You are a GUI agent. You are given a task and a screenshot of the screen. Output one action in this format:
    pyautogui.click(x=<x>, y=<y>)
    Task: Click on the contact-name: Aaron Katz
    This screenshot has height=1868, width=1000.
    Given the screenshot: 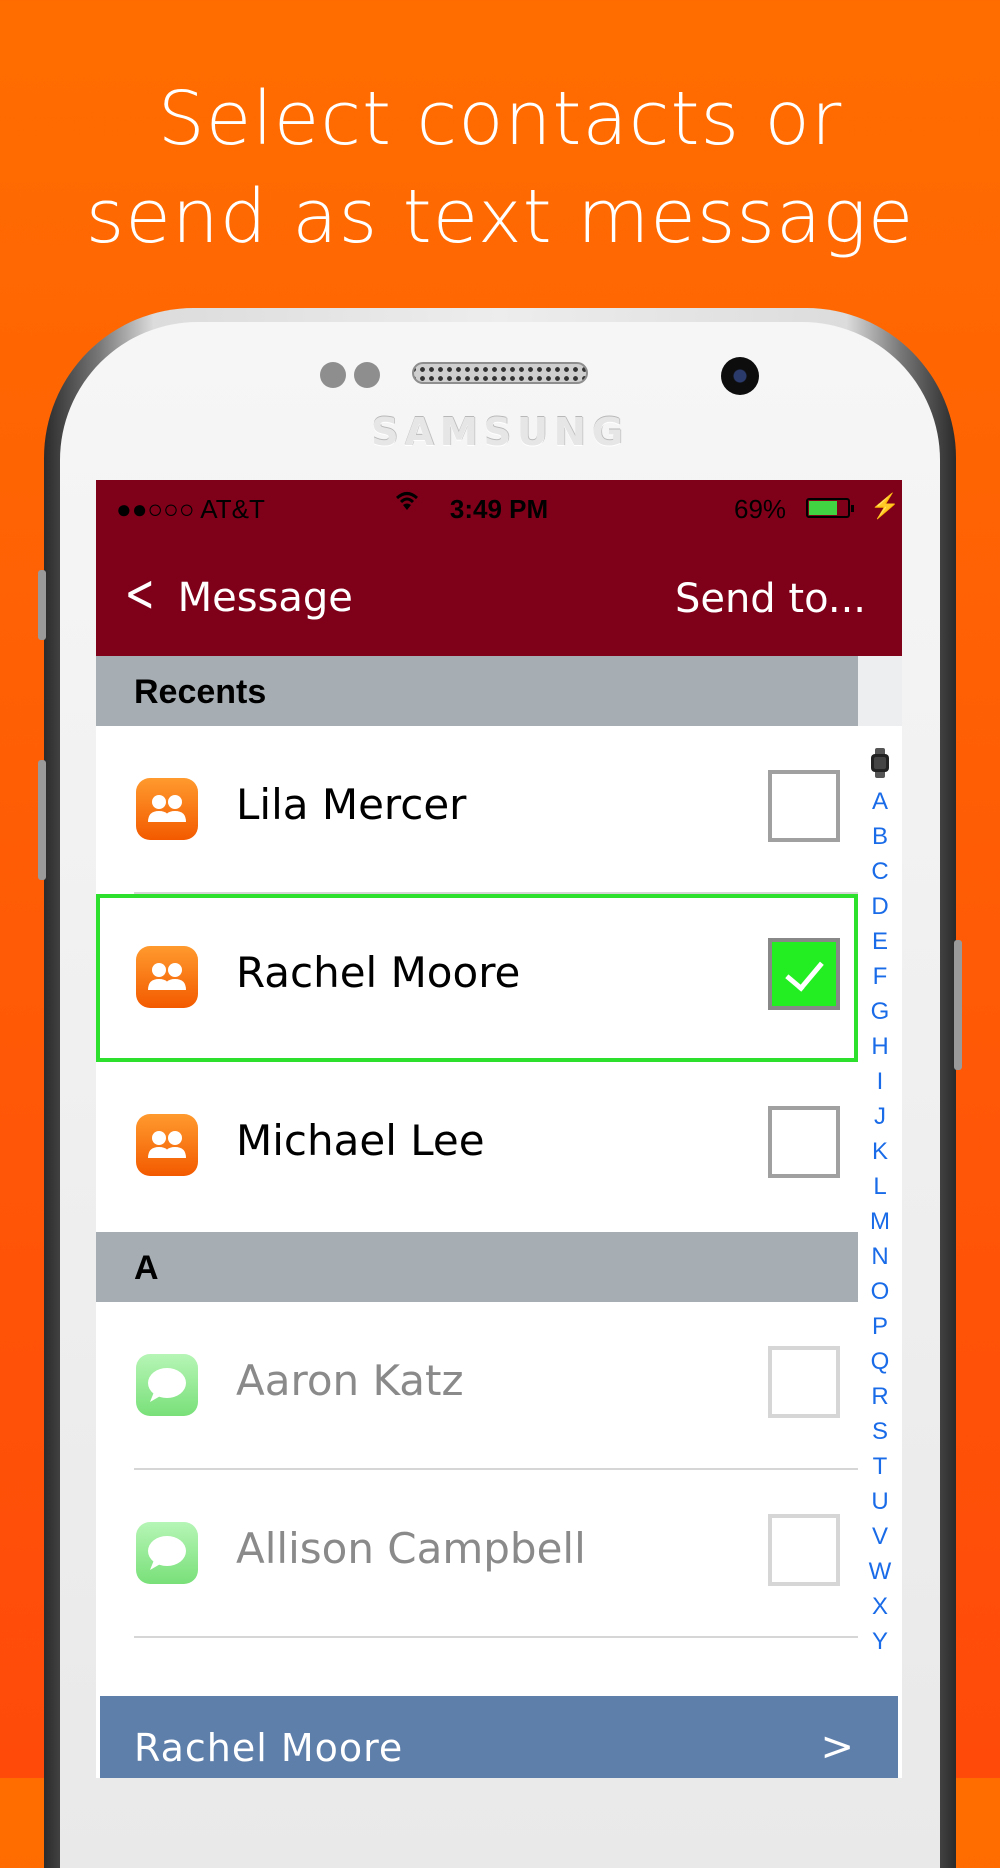 What is the action you would take?
    pyautogui.click(x=350, y=1380)
    